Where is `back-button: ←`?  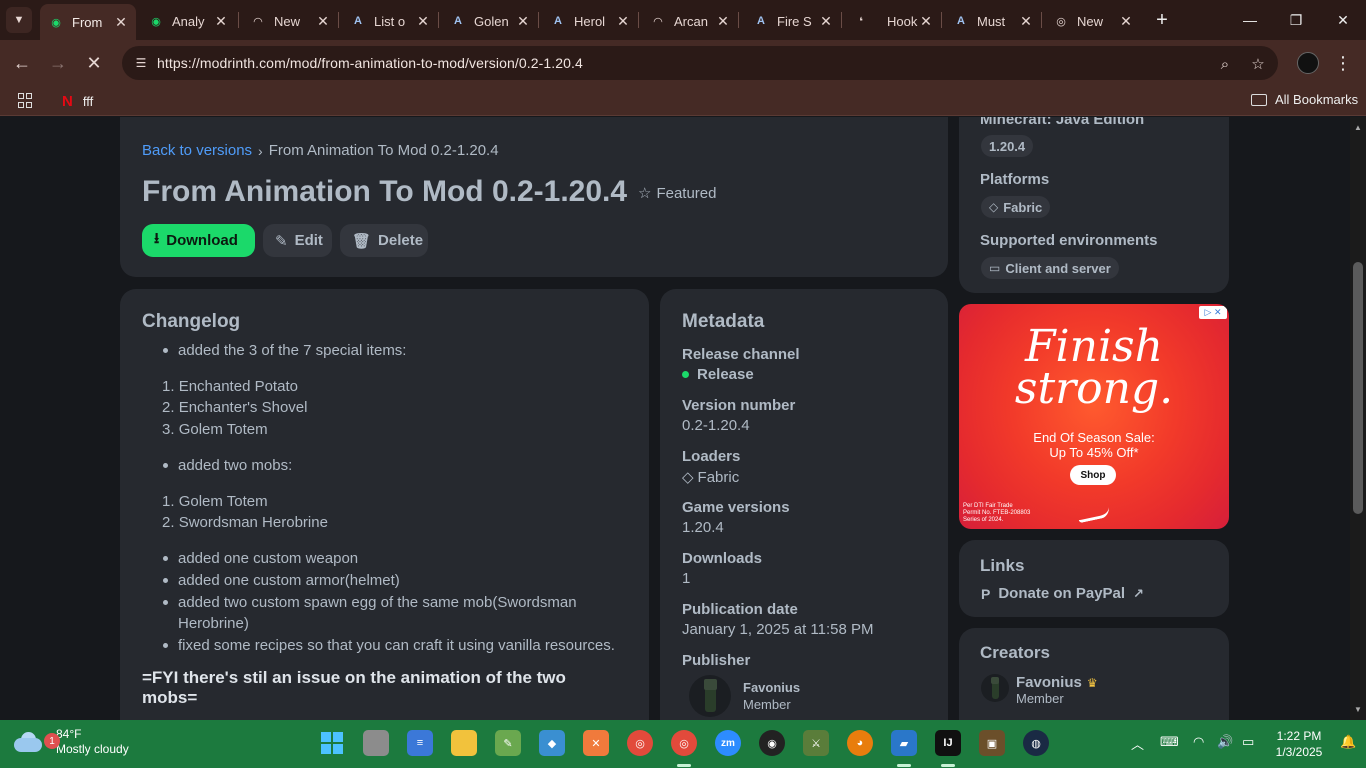 back-button: ← is located at coordinates (22, 63).